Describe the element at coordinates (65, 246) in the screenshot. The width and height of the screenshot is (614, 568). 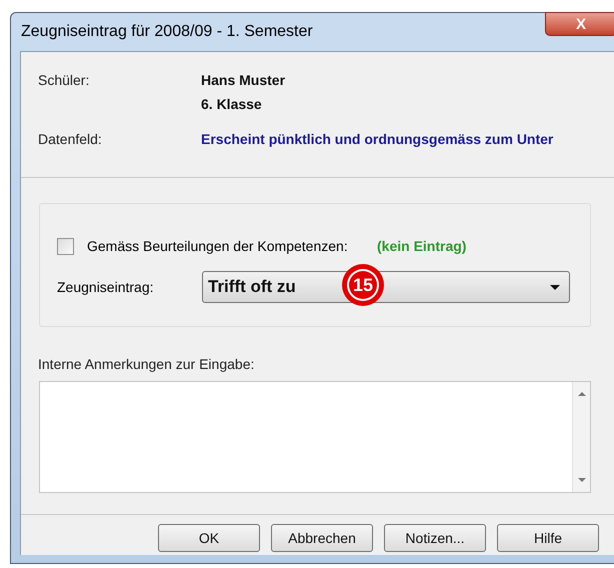
I see `checkbox` at that location.